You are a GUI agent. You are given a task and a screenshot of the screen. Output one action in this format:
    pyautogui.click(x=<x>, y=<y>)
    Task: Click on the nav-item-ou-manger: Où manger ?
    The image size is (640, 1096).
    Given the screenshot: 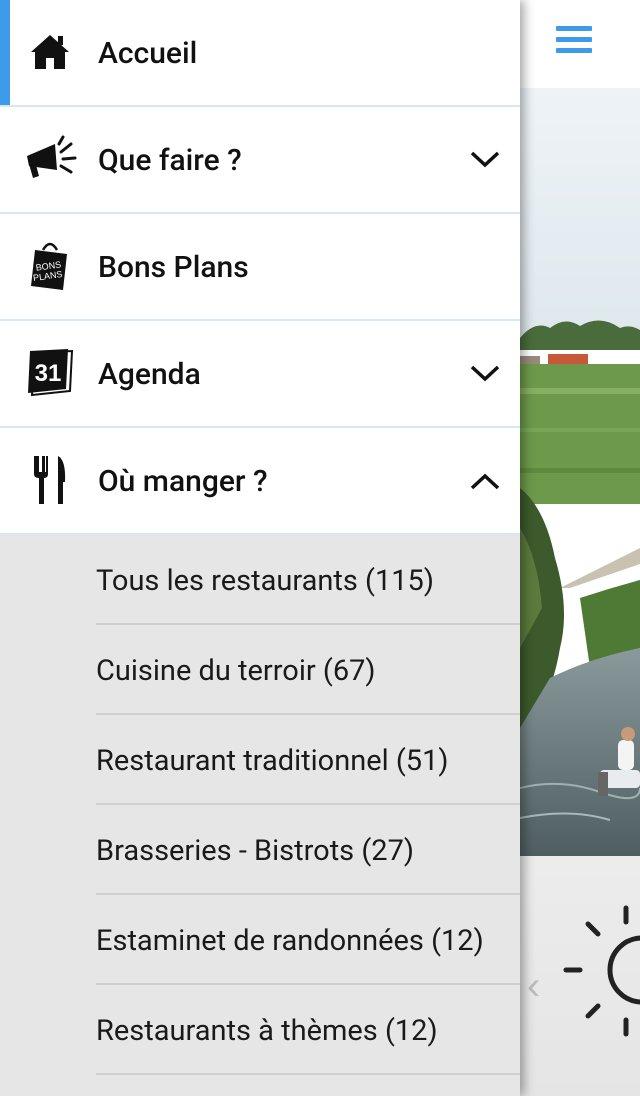 What is the action you would take?
    pyautogui.click(x=260, y=481)
    